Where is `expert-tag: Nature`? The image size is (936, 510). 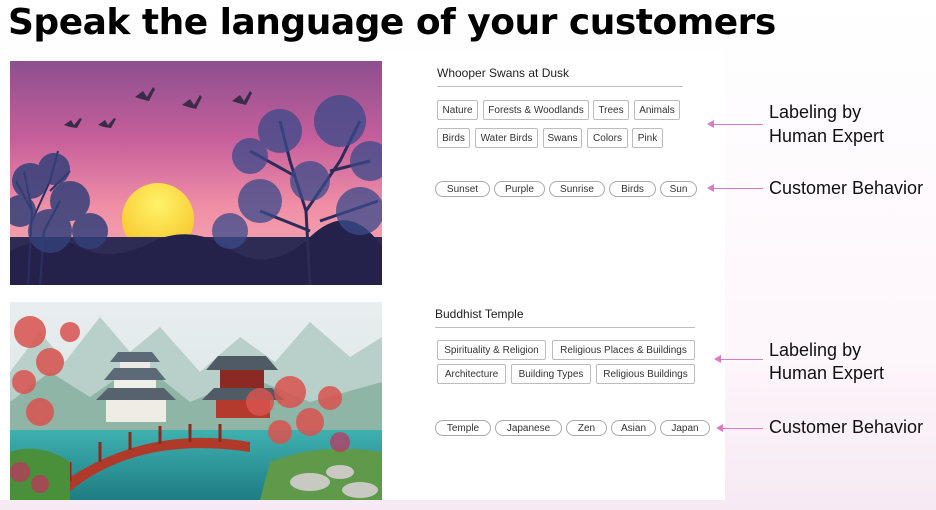
expert-tag: Nature is located at coordinates (457, 110).